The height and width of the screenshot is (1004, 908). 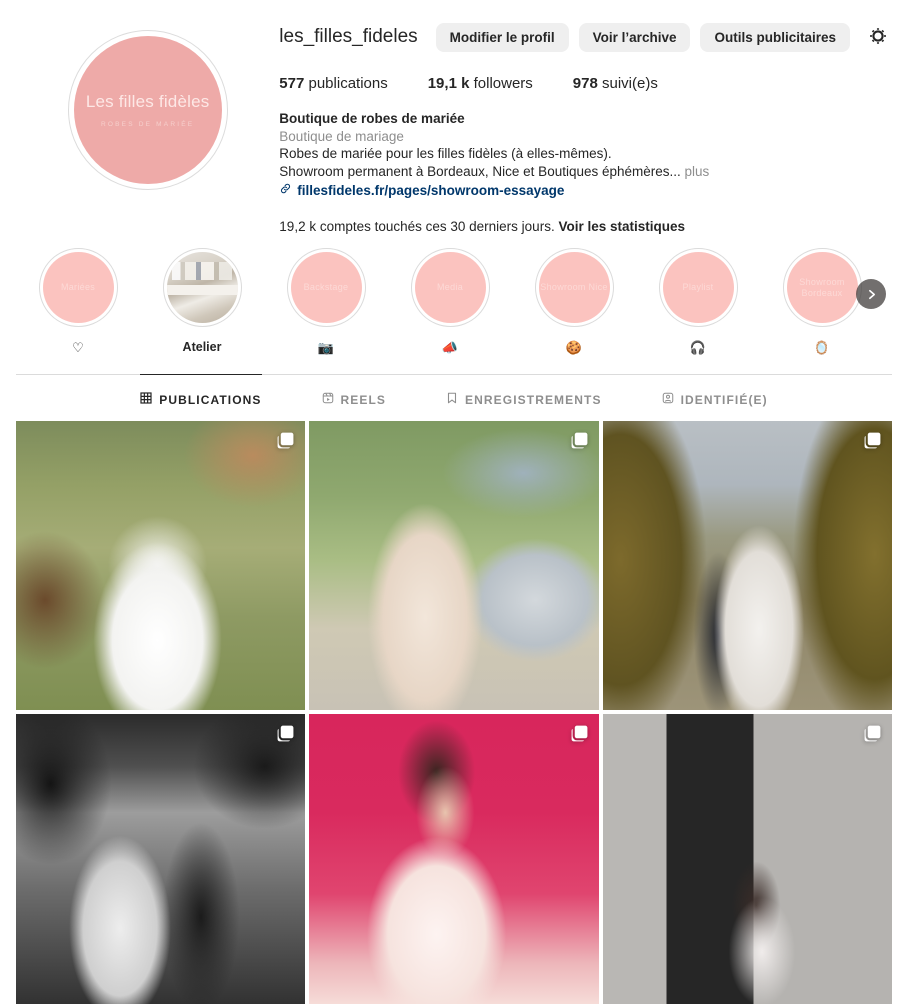 What do you see at coordinates (698, 347) in the screenshot?
I see `highlight-label: 🎧` at bounding box center [698, 347].